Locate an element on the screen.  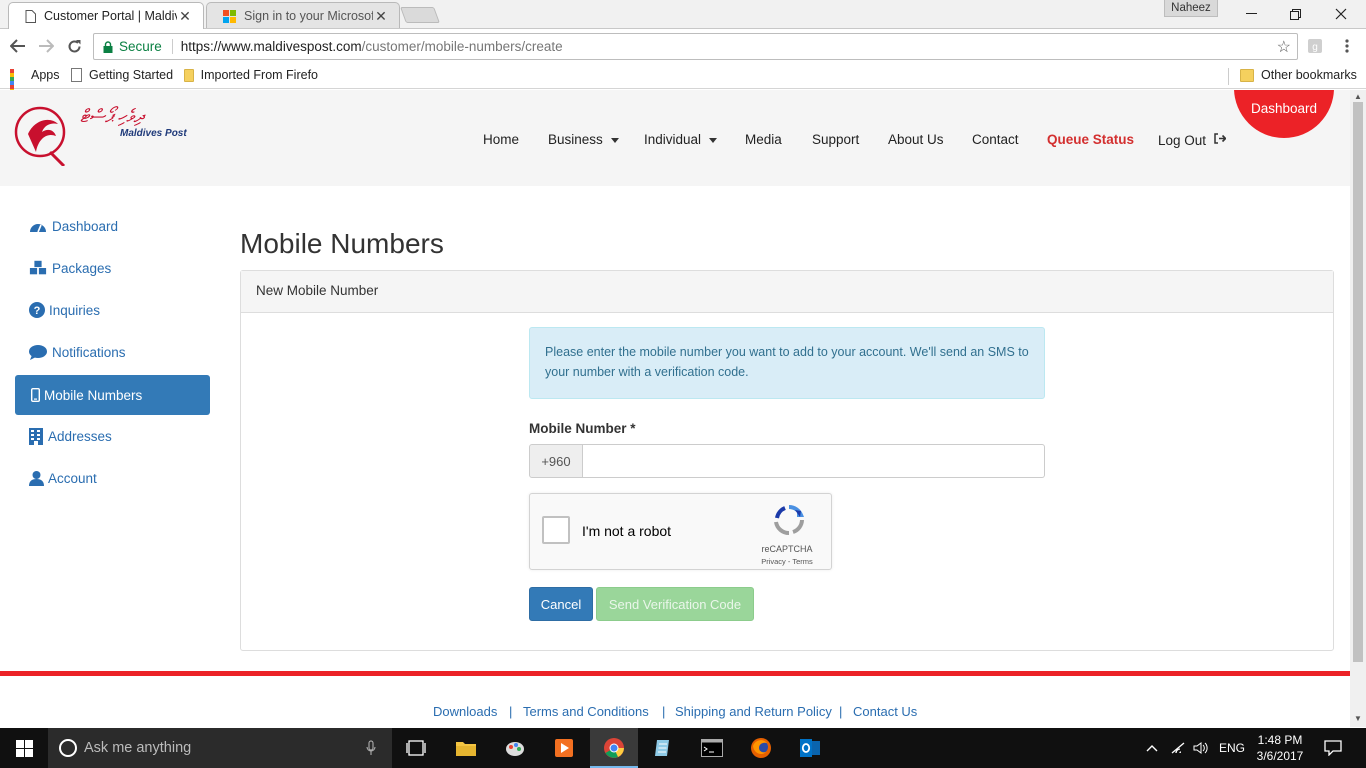
sidebar-item-dashboard: Dashboard is located at coordinates (112, 226).